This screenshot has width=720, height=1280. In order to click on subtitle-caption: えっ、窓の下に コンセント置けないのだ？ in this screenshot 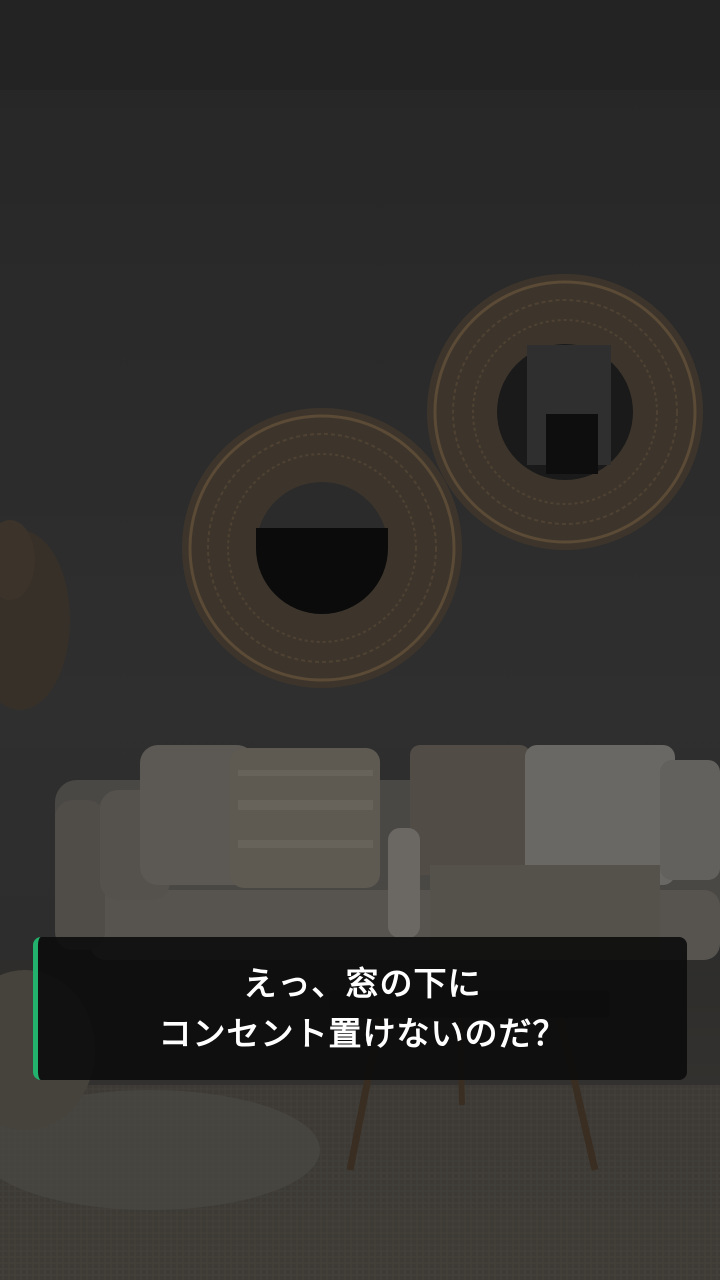, I will do `click(360, 1008)`.